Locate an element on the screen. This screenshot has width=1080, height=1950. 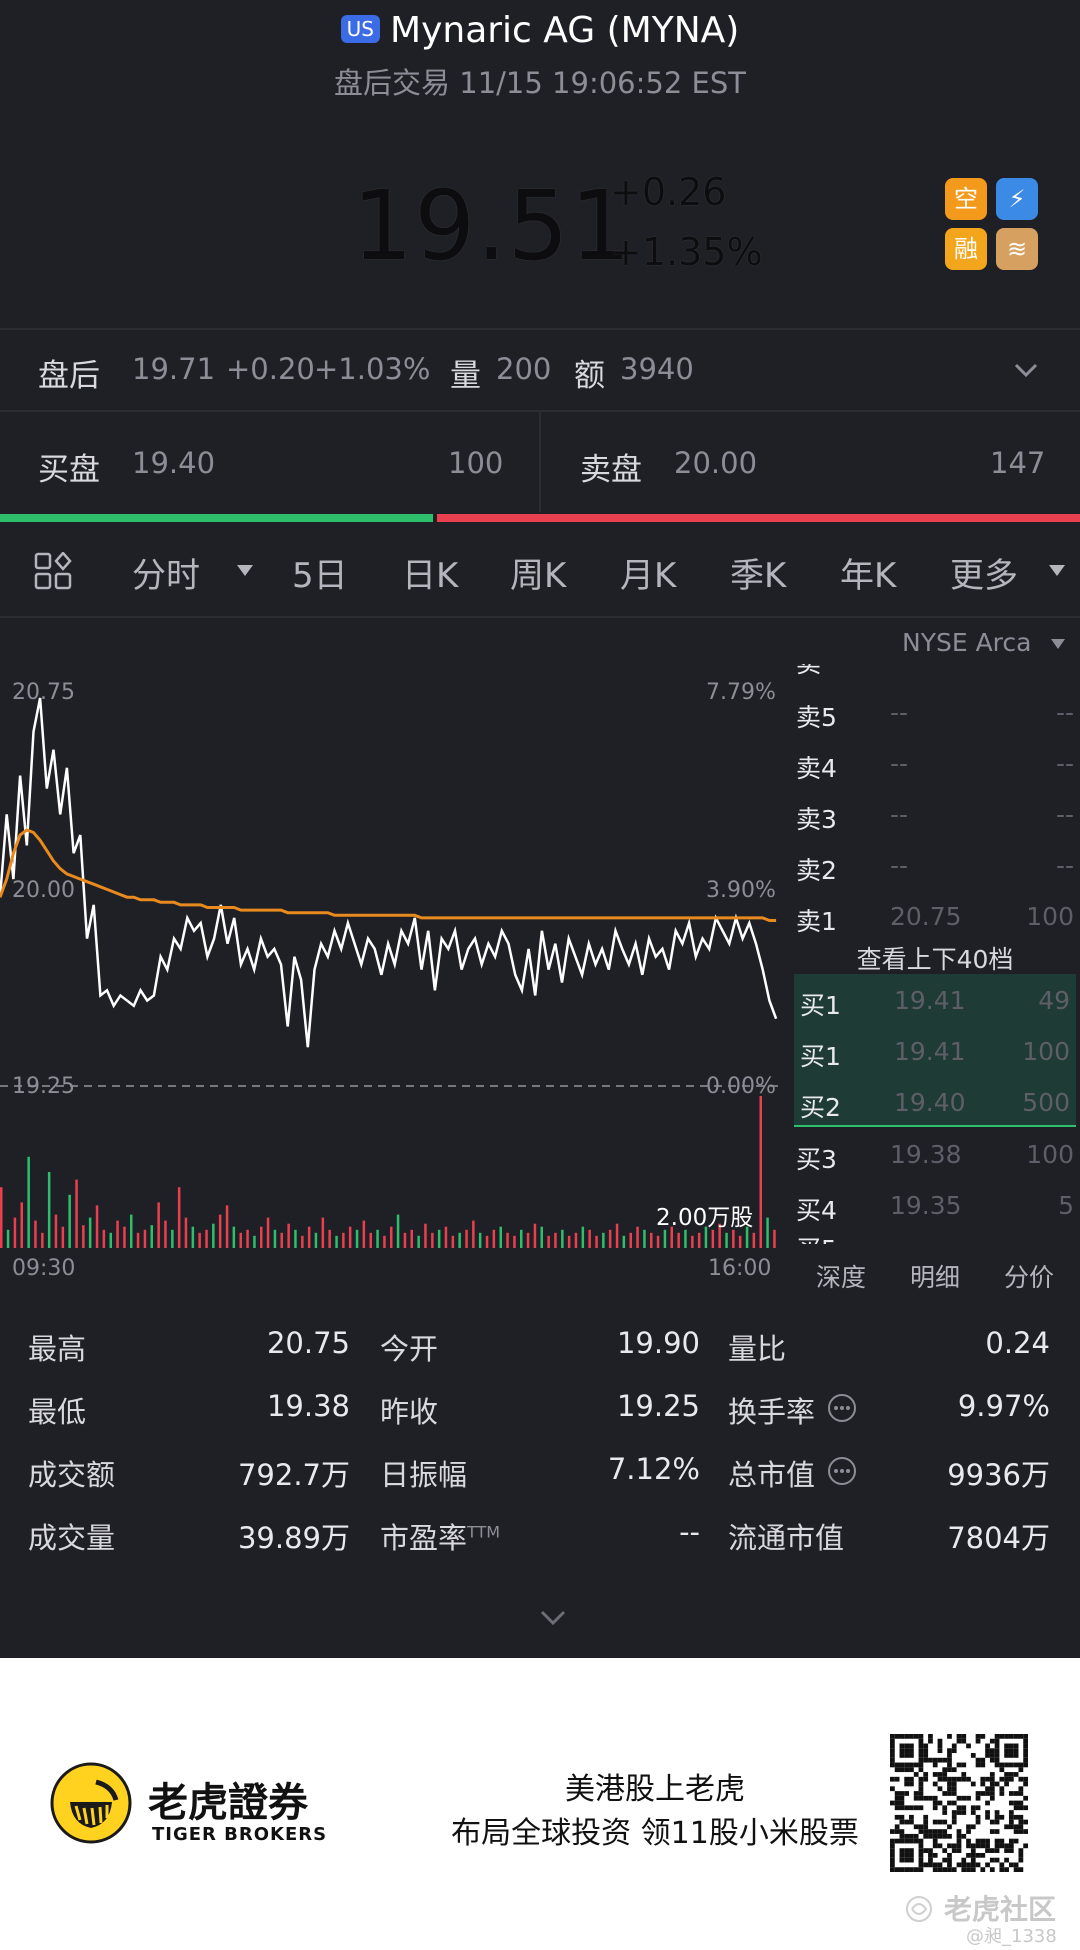
order-book-bid-row: 买2 19.40 500 is located at coordinates (935, 1101).